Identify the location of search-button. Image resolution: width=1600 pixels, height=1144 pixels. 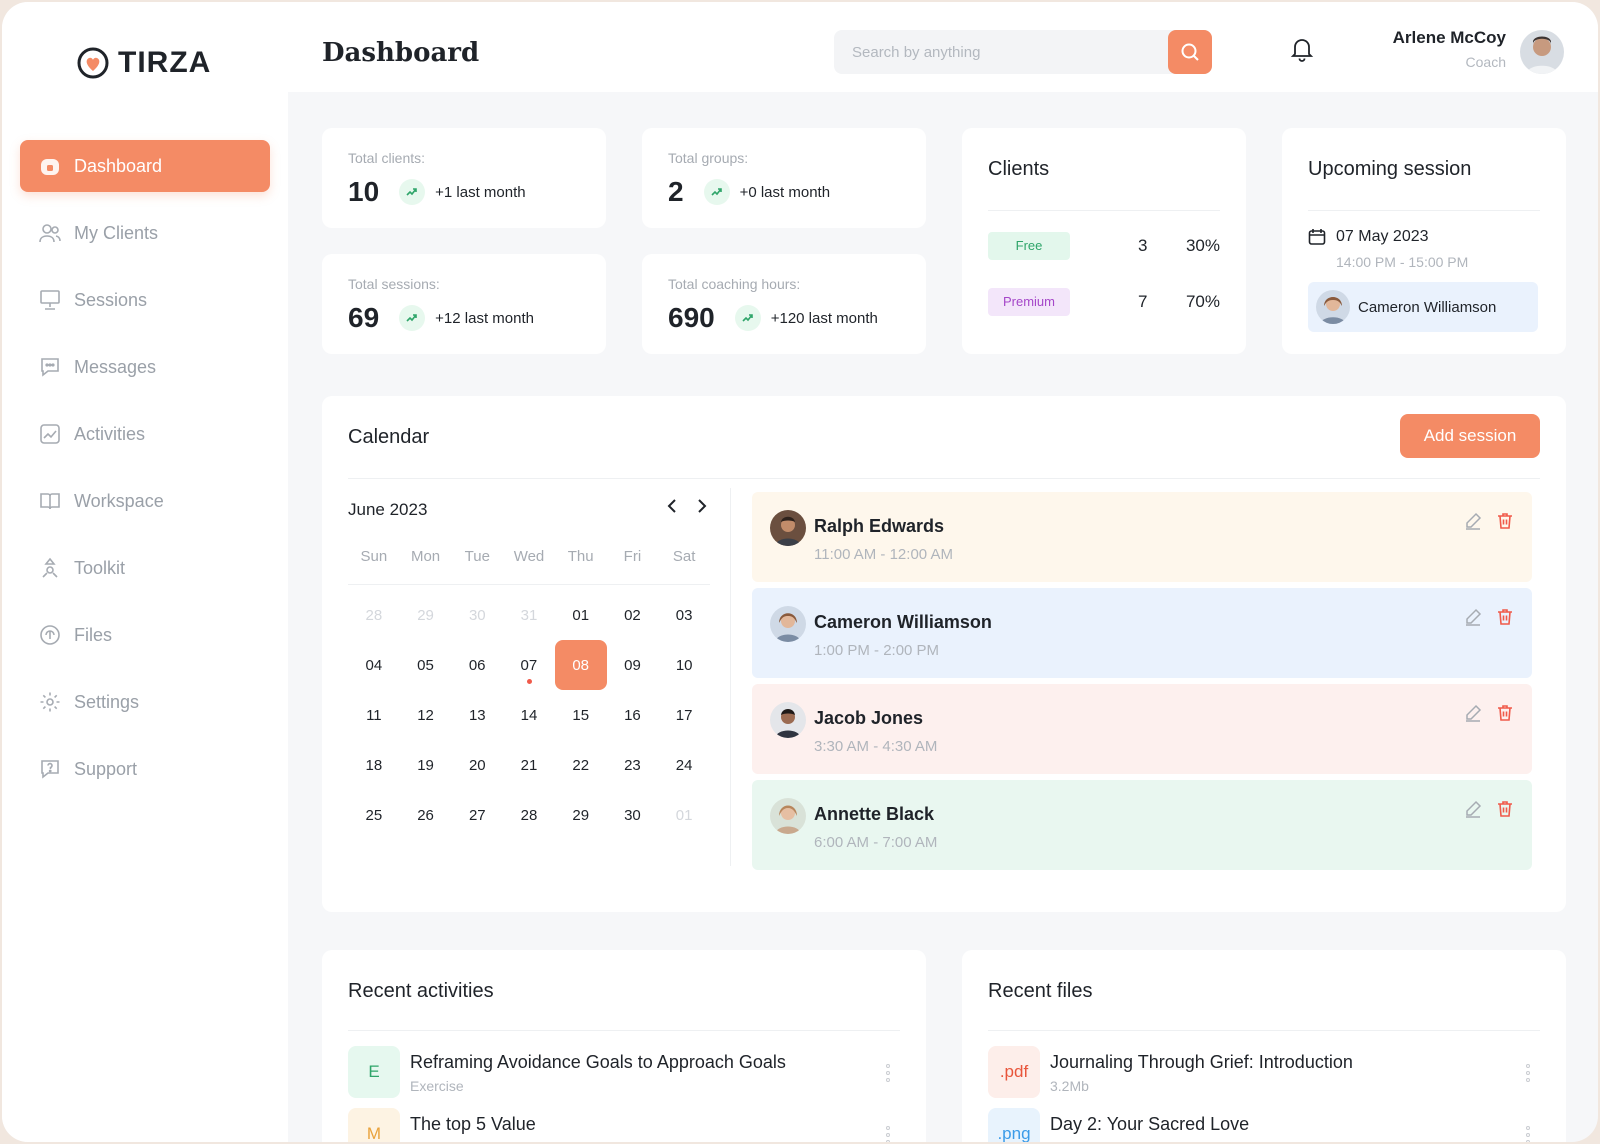
(1190, 52).